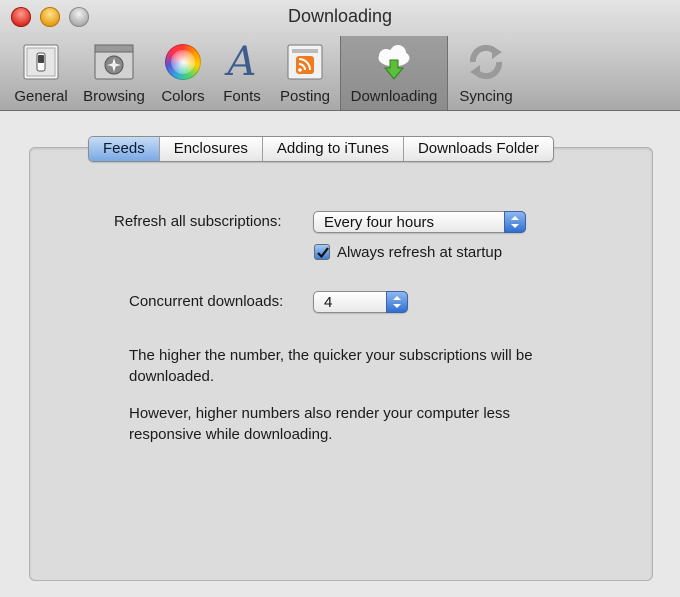 The width and height of the screenshot is (680, 597). I want to click on toolbar-label-posting: Posting, so click(305, 96).